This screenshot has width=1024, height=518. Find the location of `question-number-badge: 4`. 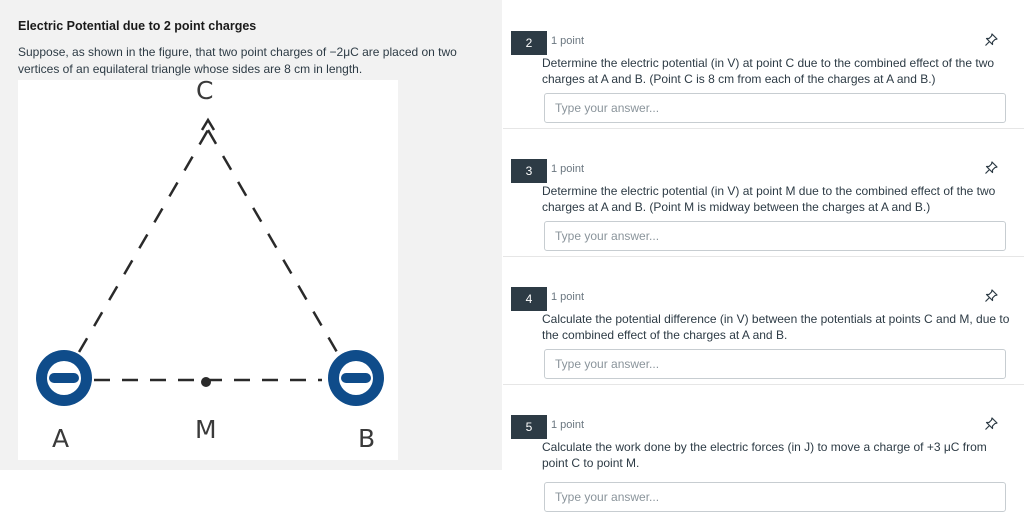

question-number-badge: 4 is located at coordinates (529, 299).